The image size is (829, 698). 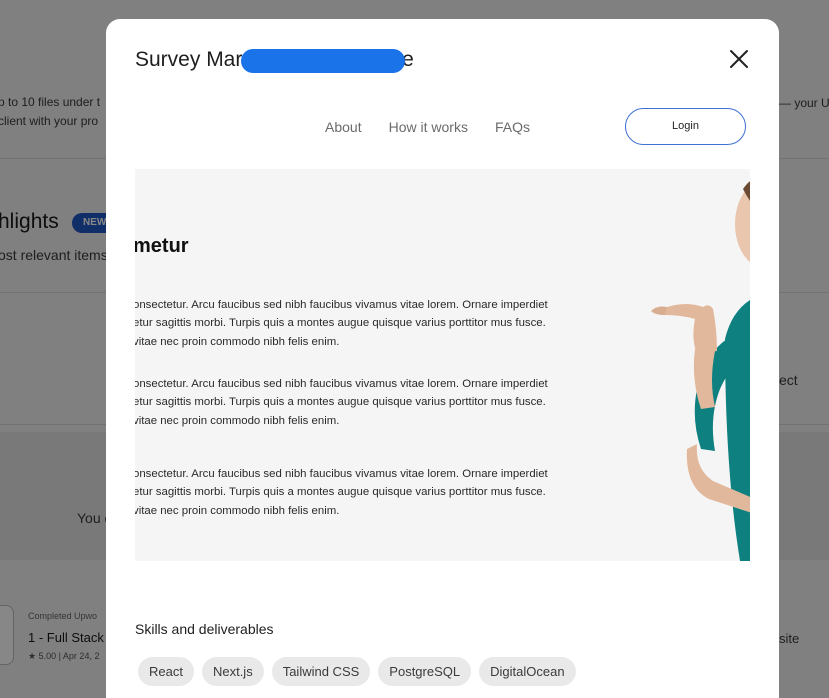 What do you see at coordinates (527, 671) in the screenshot?
I see `skill-chip: DigitalOcean` at bounding box center [527, 671].